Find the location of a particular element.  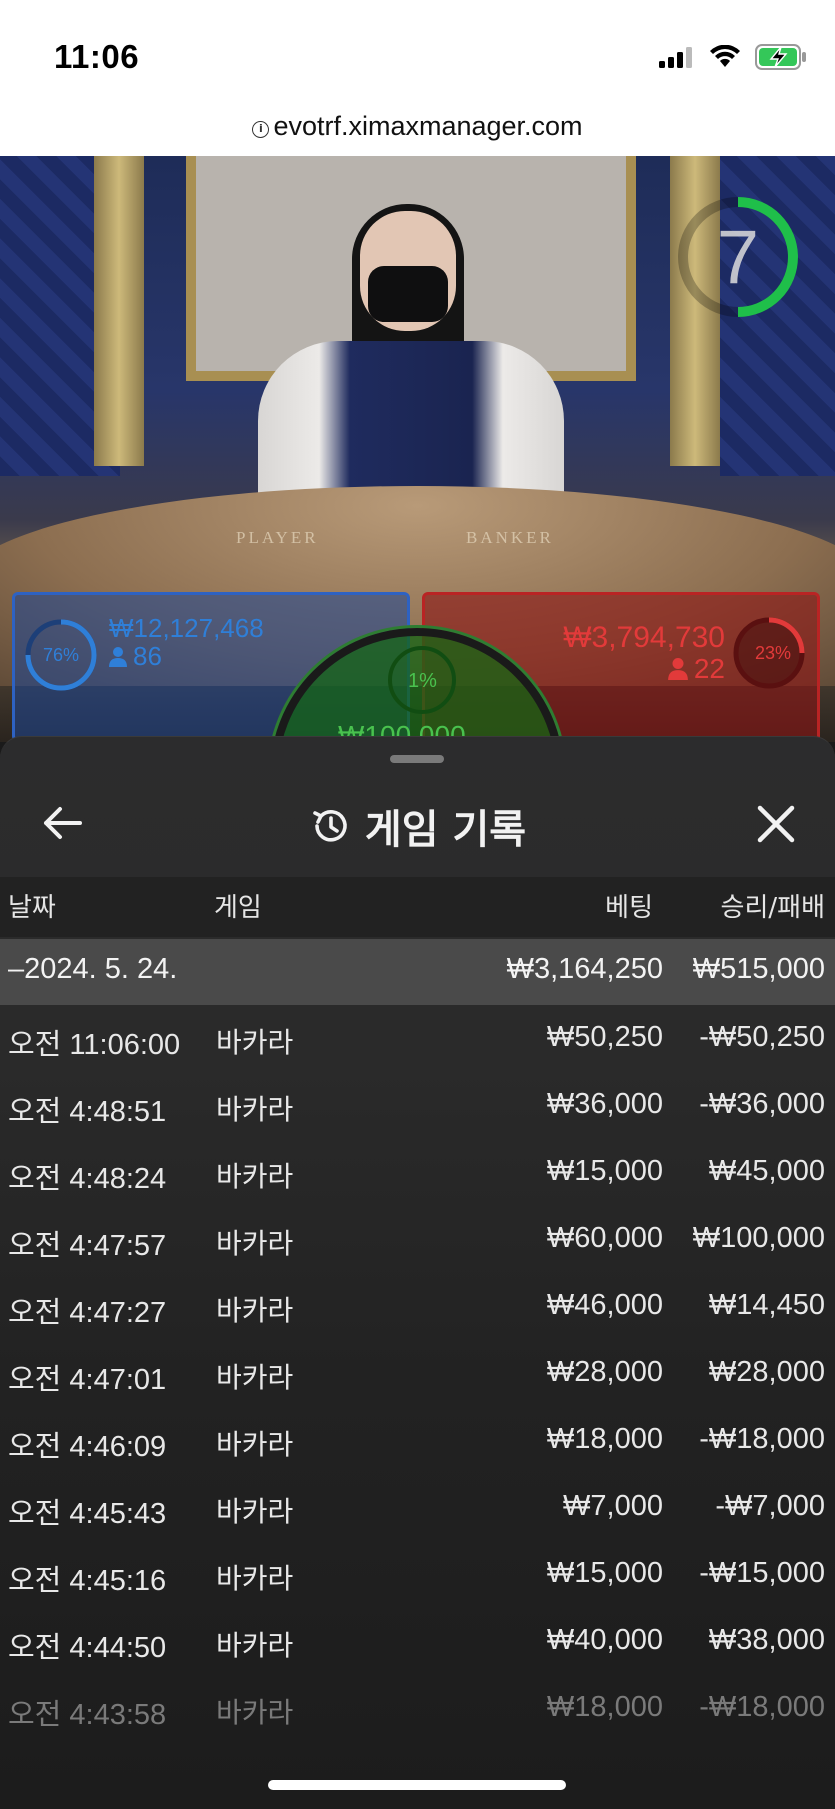

row-result: -₩50,250 is located at coordinates (762, 1037).